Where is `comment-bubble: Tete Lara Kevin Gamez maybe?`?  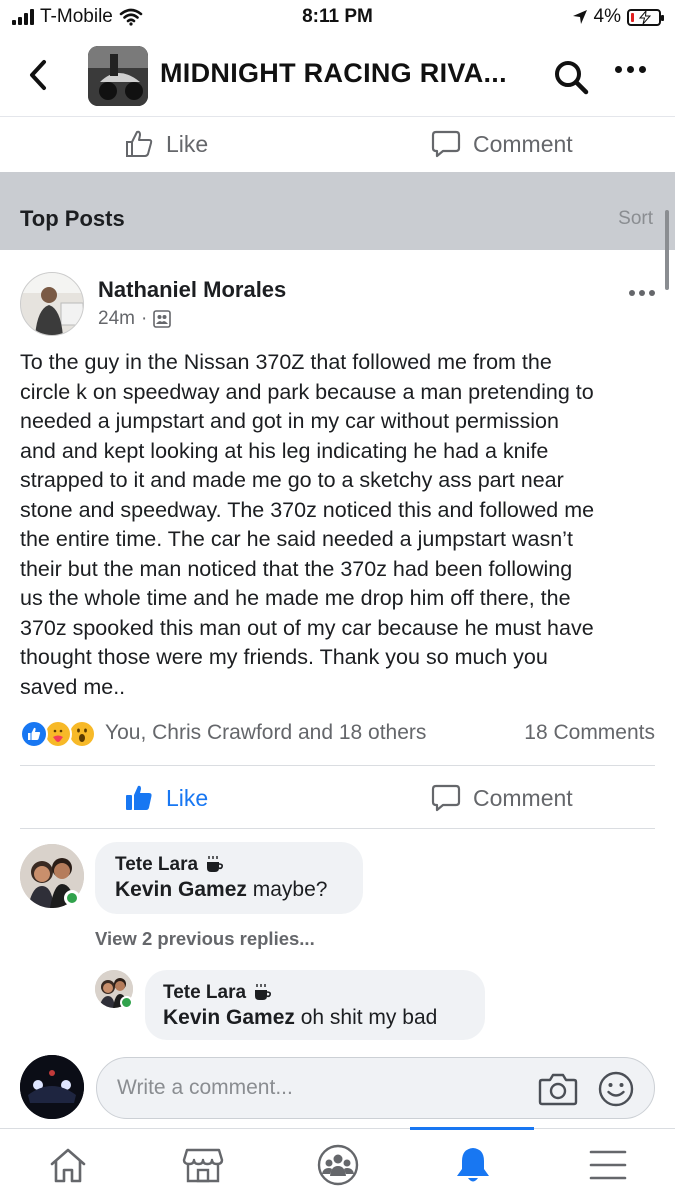
comment-bubble: Tete Lara Kevin Gamez maybe? is located at coordinates (229, 878).